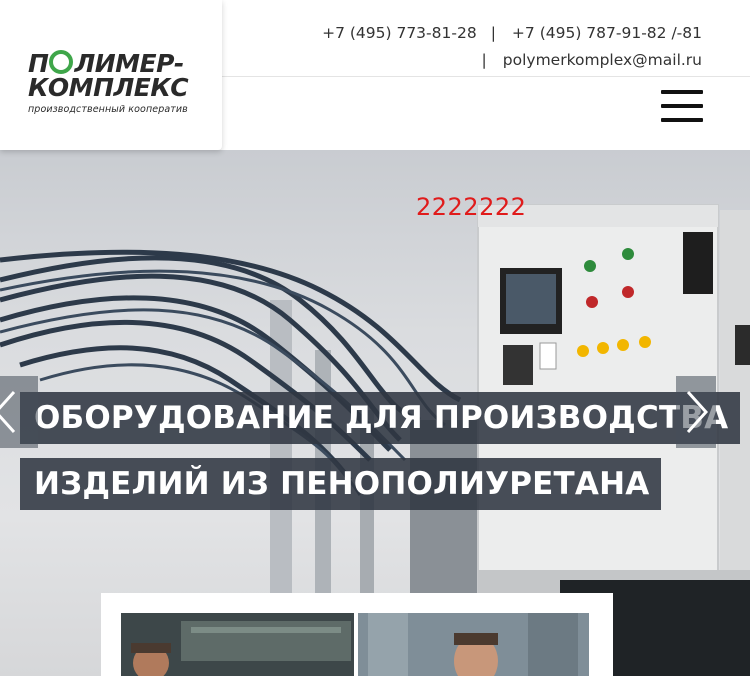 The image size is (750, 676). What do you see at coordinates (486, 76) in the screenshot?
I see `header-divider` at bounding box center [486, 76].